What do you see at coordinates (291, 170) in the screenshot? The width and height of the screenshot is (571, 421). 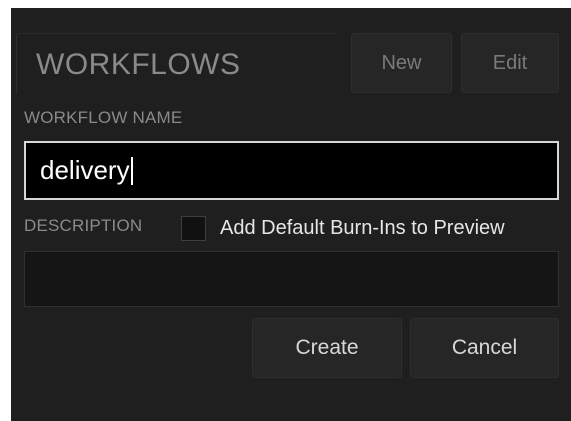 I see `workflow-name-input: delivery` at bounding box center [291, 170].